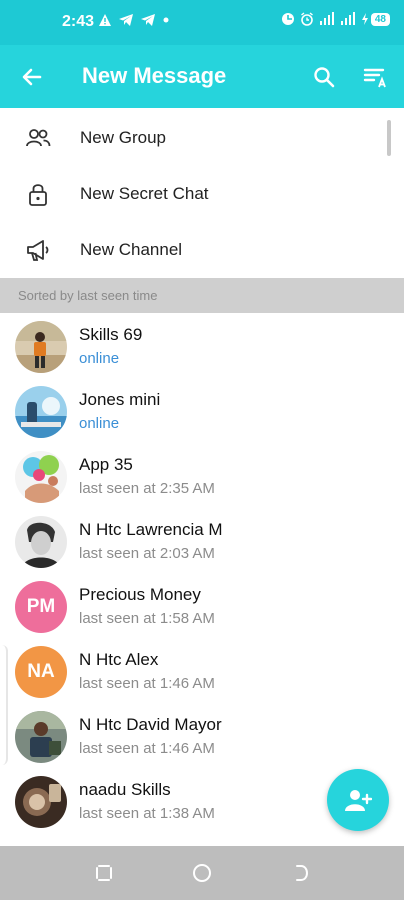  What do you see at coordinates (38, 138) in the screenshot?
I see `group-icon` at bounding box center [38, 138].